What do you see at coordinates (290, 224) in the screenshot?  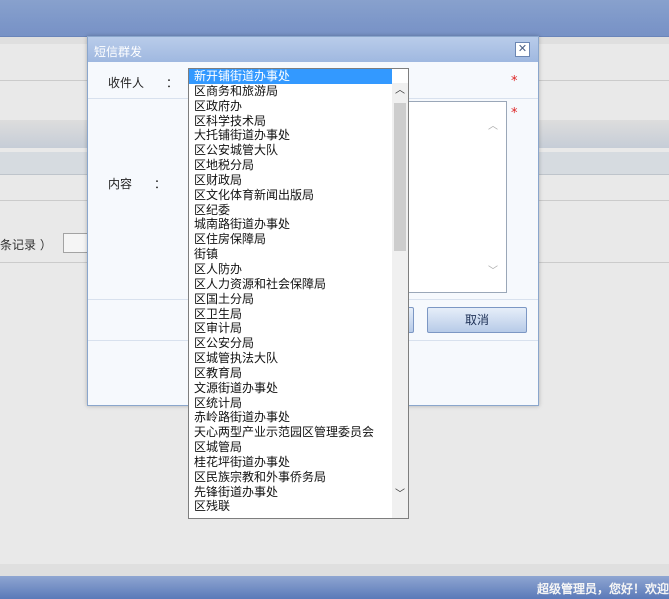 I see `dropdown-option: 城南路街道办事处` at bounding box center [290, 224].